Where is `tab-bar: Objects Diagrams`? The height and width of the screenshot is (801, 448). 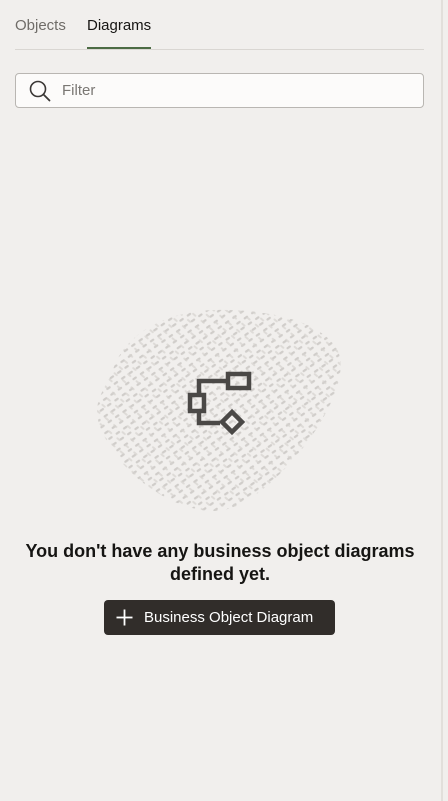
tab-bar: Objects Diagrams is located at coordinates (219, 25).